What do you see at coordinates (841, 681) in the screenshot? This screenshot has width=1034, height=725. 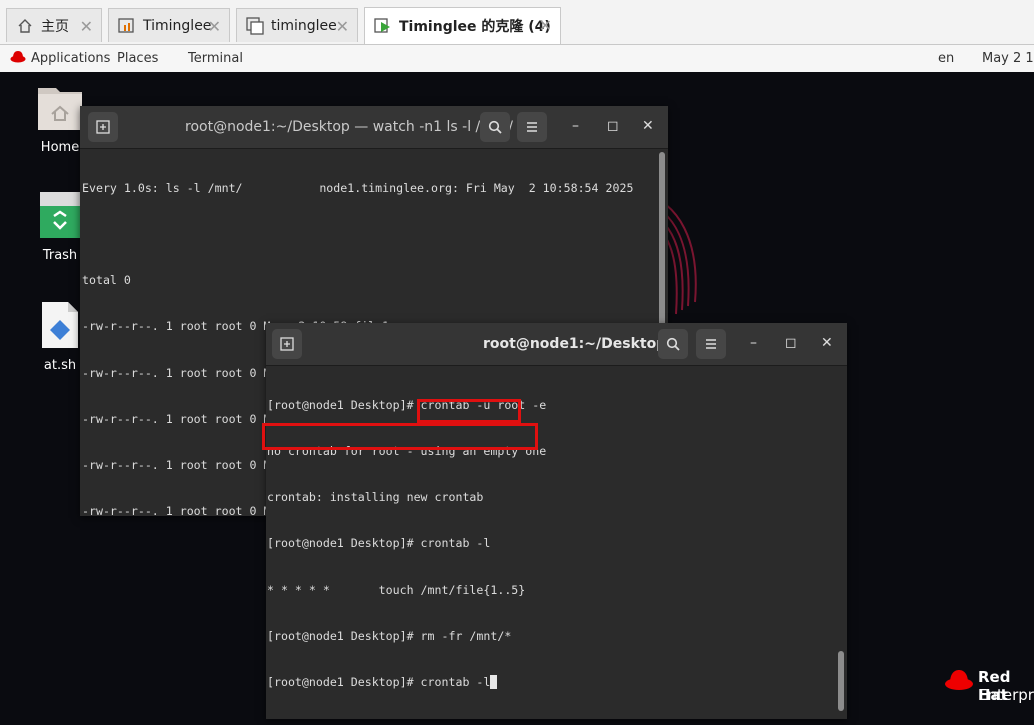 I see `scrollbar` at bounding box center [841, 681].